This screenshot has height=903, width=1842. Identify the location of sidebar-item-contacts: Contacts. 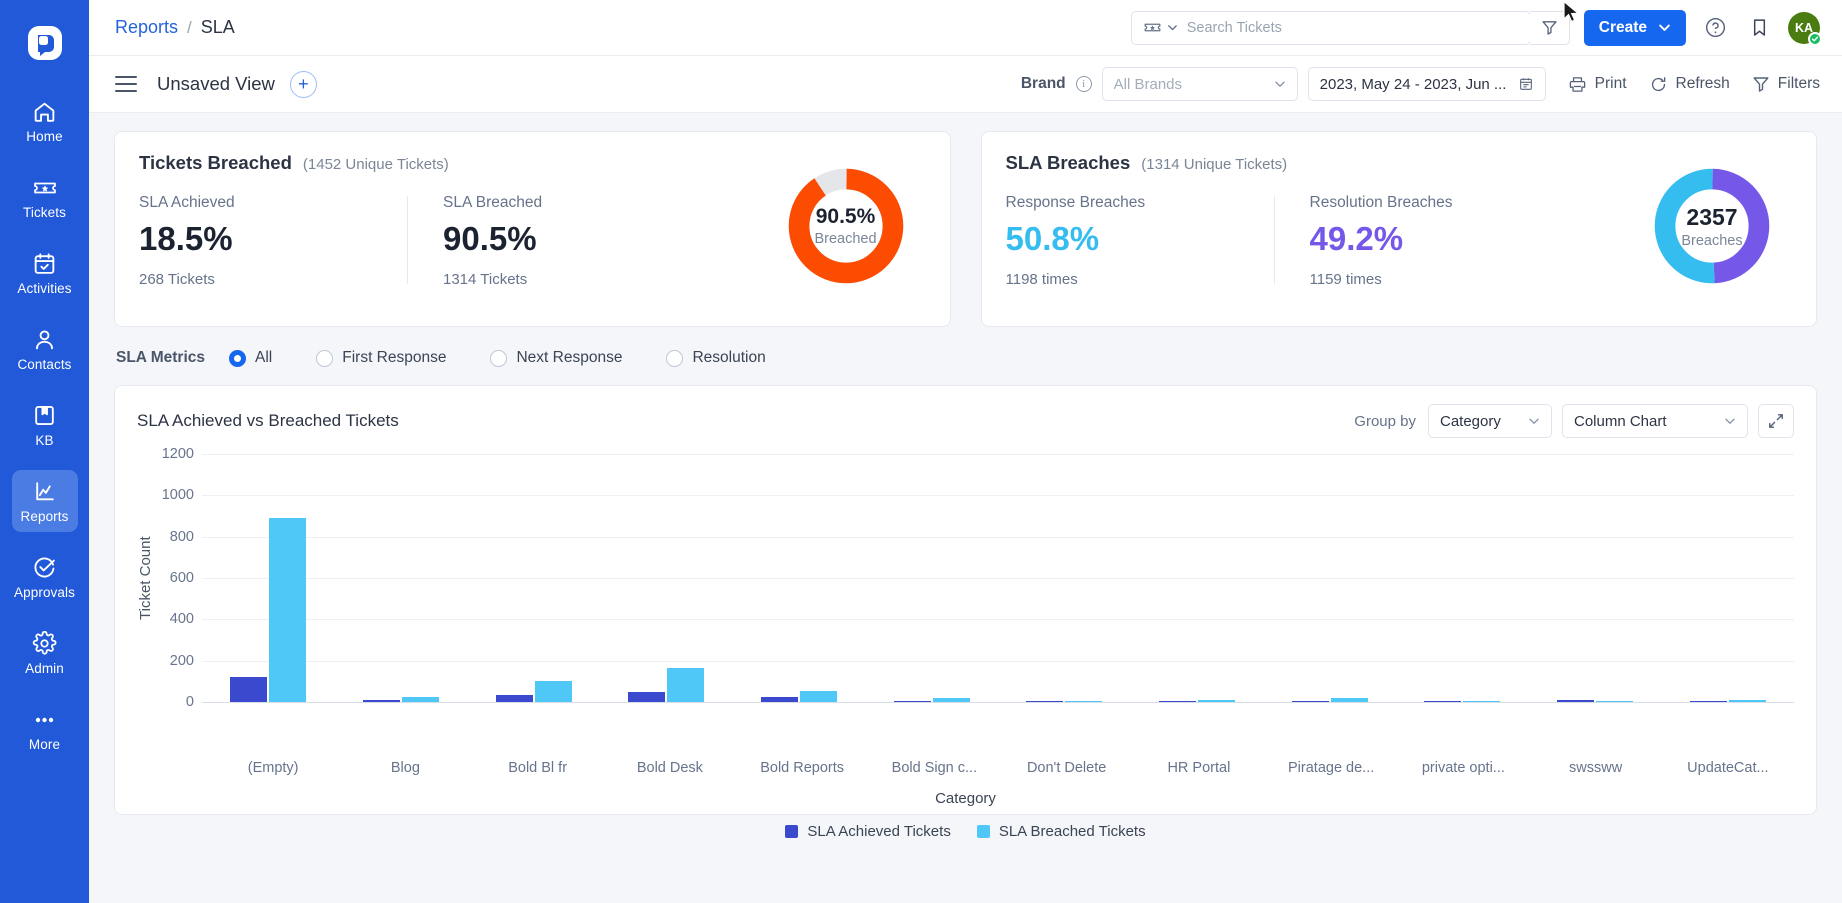
(45, 349).